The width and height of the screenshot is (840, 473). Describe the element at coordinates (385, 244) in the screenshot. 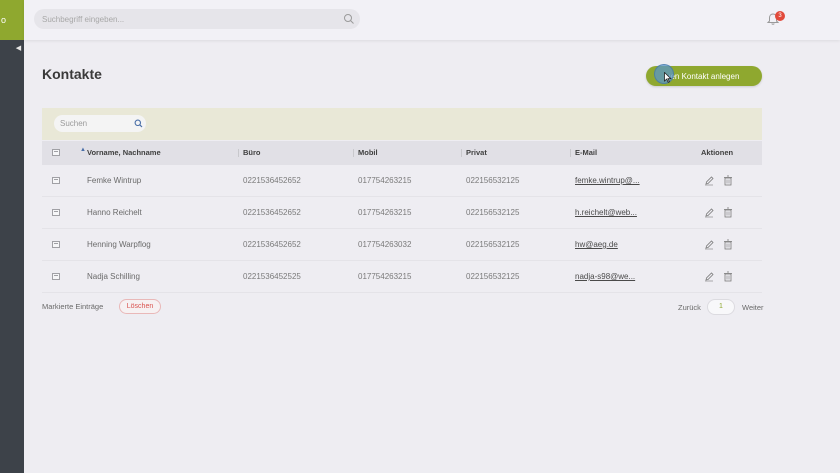

I see `cell-mobil: 017754263032` at that location.